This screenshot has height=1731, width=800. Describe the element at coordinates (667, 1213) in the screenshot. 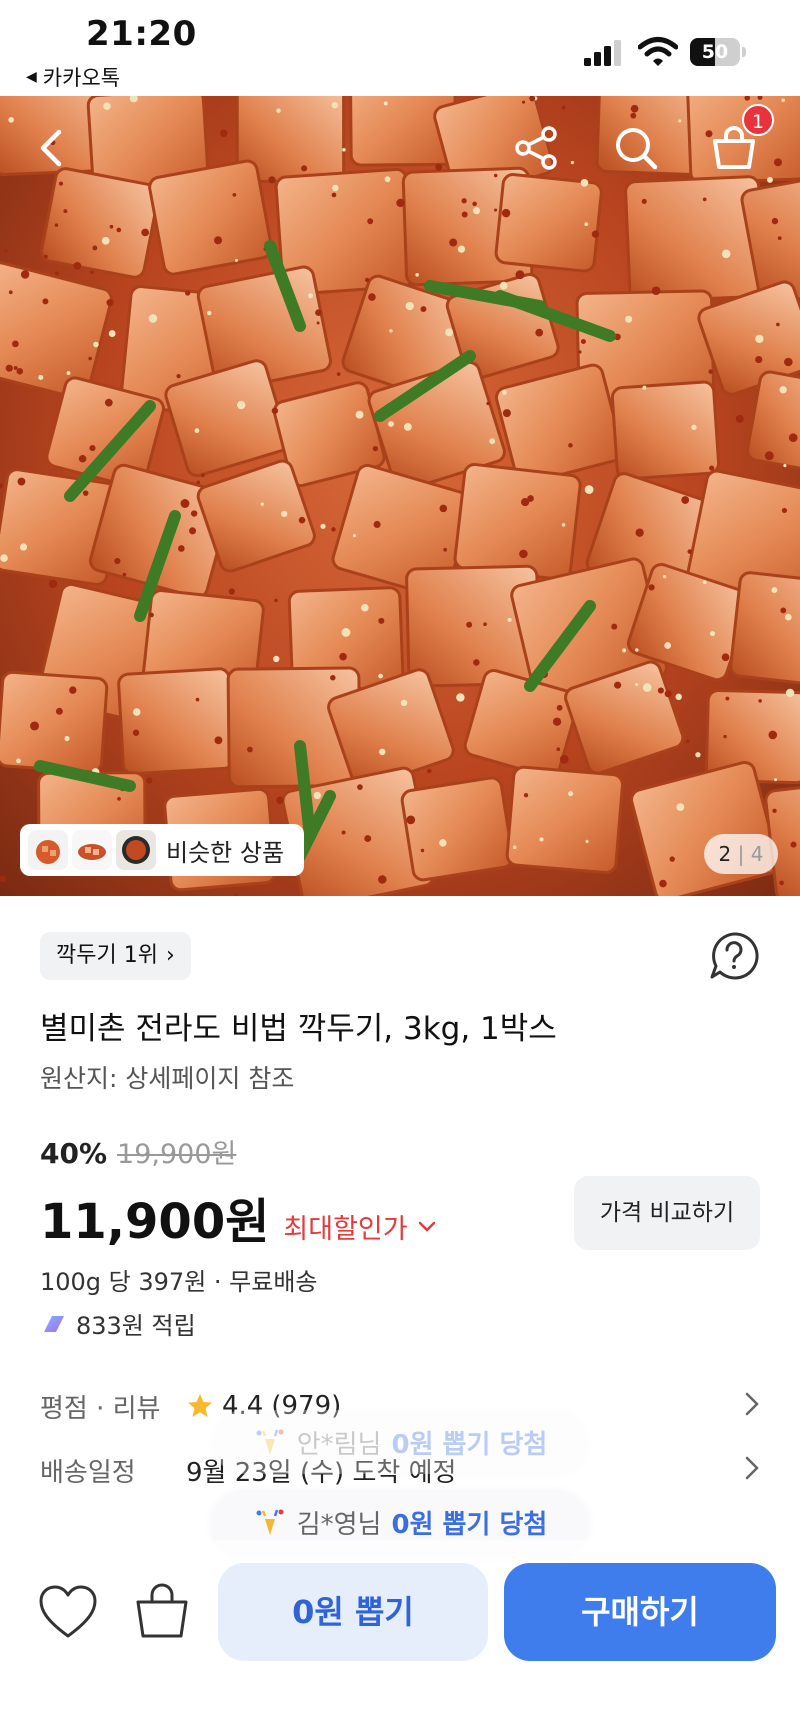

I see `price-compare-button: 가격 비교하기` at that location.